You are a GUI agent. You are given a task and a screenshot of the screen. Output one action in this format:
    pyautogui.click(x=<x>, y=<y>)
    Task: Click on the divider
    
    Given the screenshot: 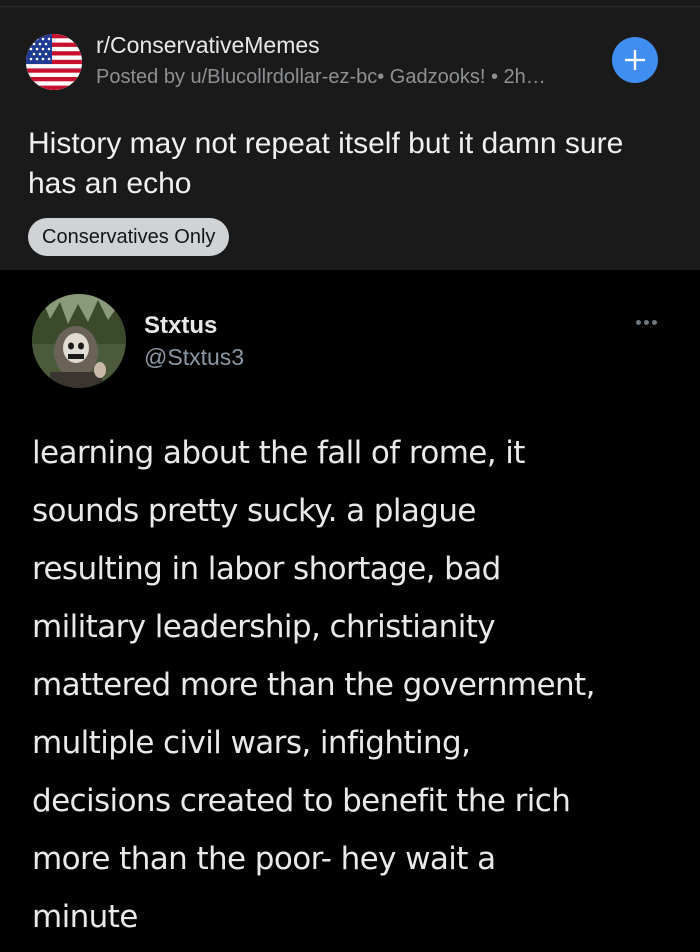 What is the action you would take?
    pyautogui.click(x=350, y=6)
    